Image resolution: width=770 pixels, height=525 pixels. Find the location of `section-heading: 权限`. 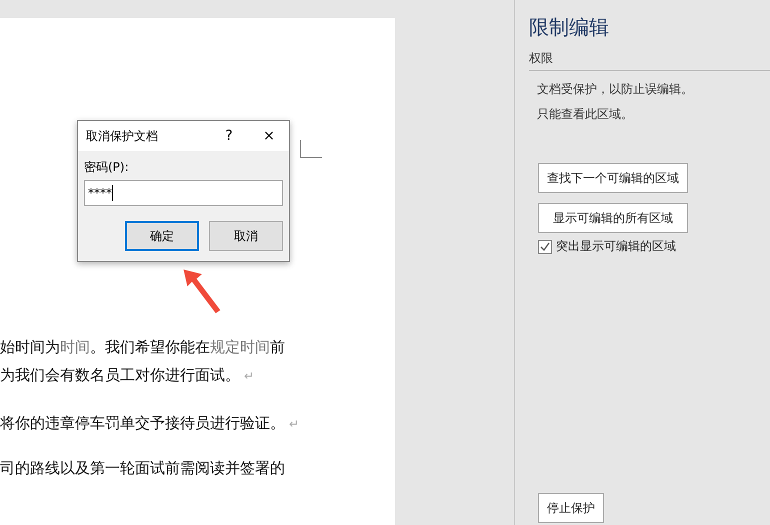

section-heading: 权限 is located at coordinates (649, 60).